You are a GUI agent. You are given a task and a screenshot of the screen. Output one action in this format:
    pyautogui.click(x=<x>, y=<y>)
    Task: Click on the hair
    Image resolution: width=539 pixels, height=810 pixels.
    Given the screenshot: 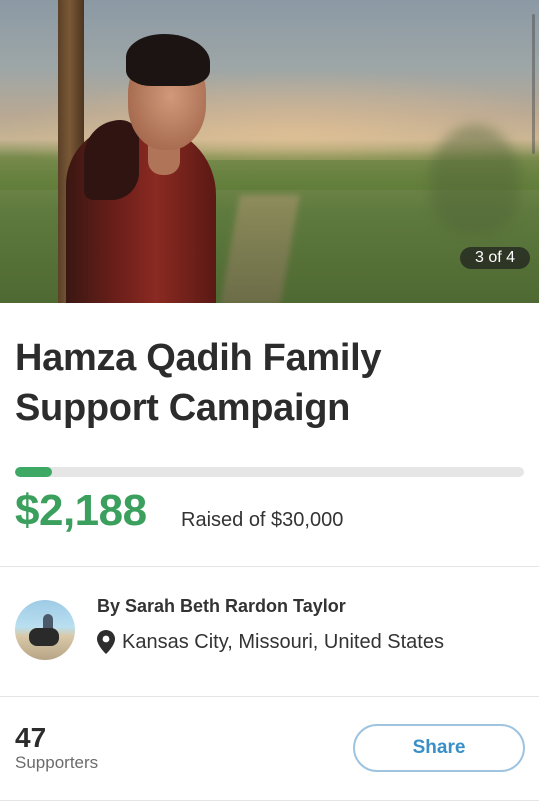 What is the action you would take?
    pyautogui.click(x=168, y=60)
    